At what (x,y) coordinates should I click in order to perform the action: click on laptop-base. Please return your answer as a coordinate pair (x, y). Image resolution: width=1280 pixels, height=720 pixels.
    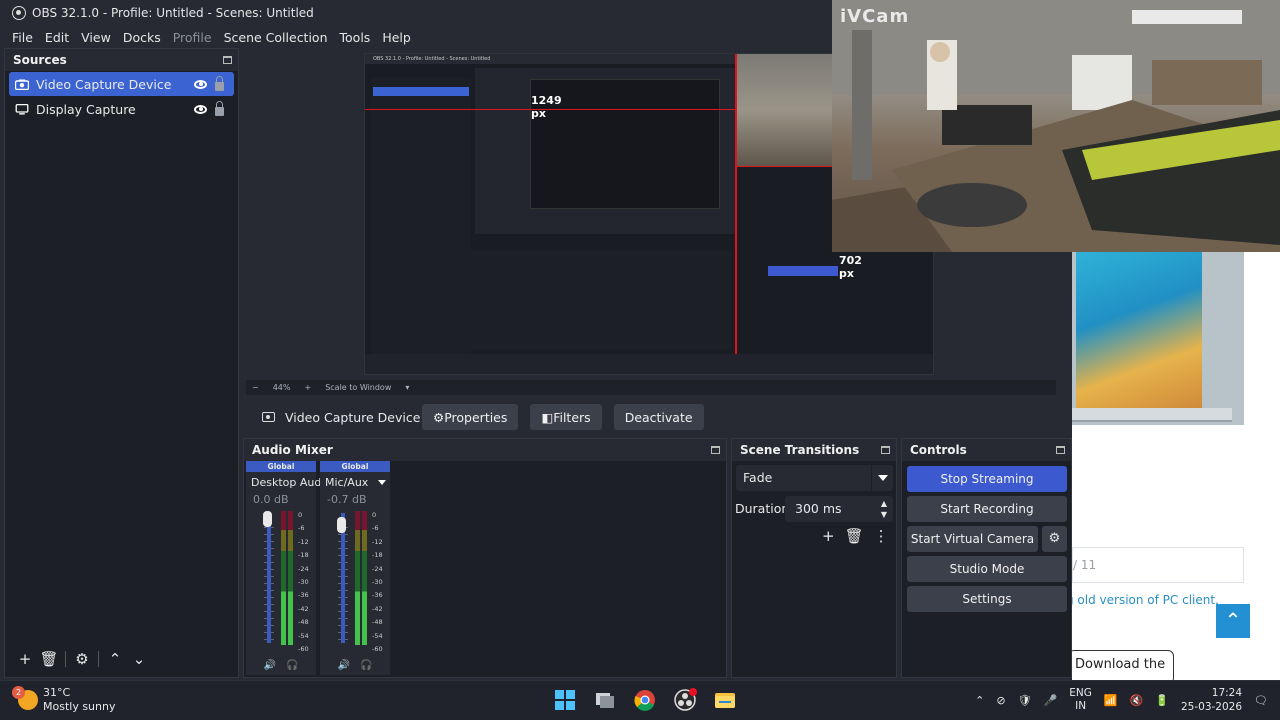
    Looking at the image, I should click on (1152, 415).